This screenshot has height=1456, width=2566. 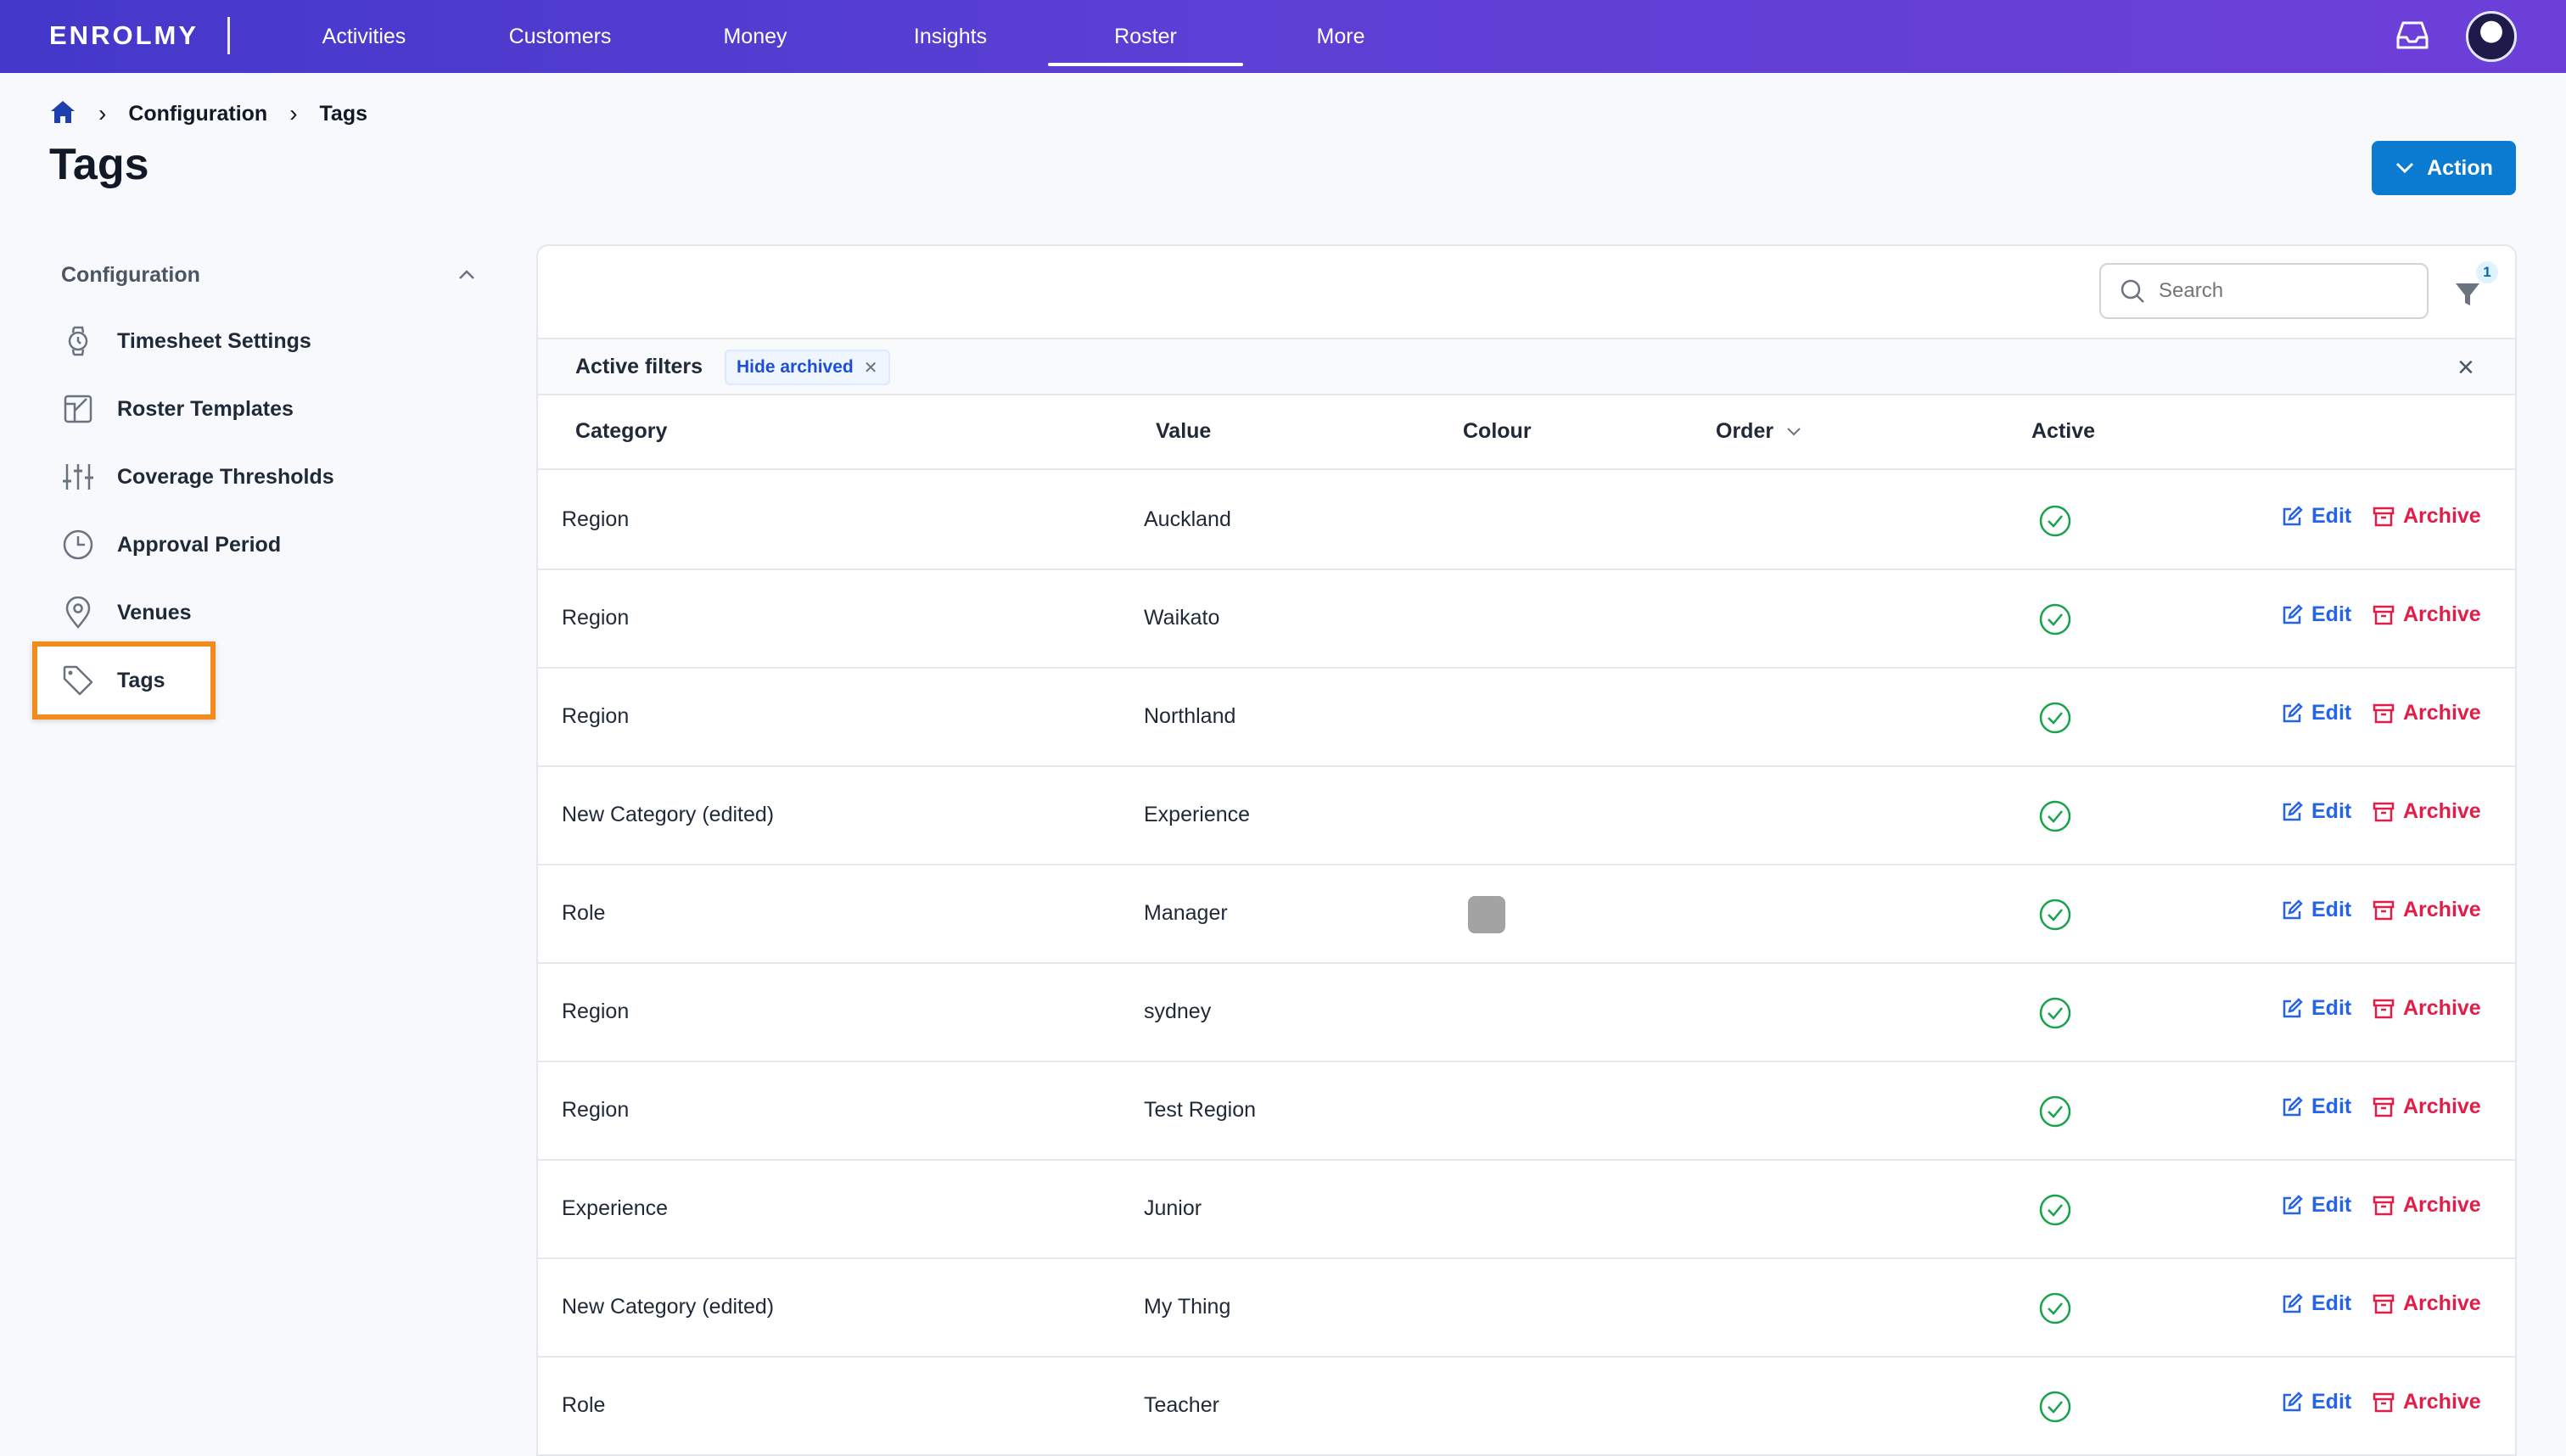 I want to click on cell-value: My Thing, so click(x=1187, y=1307).